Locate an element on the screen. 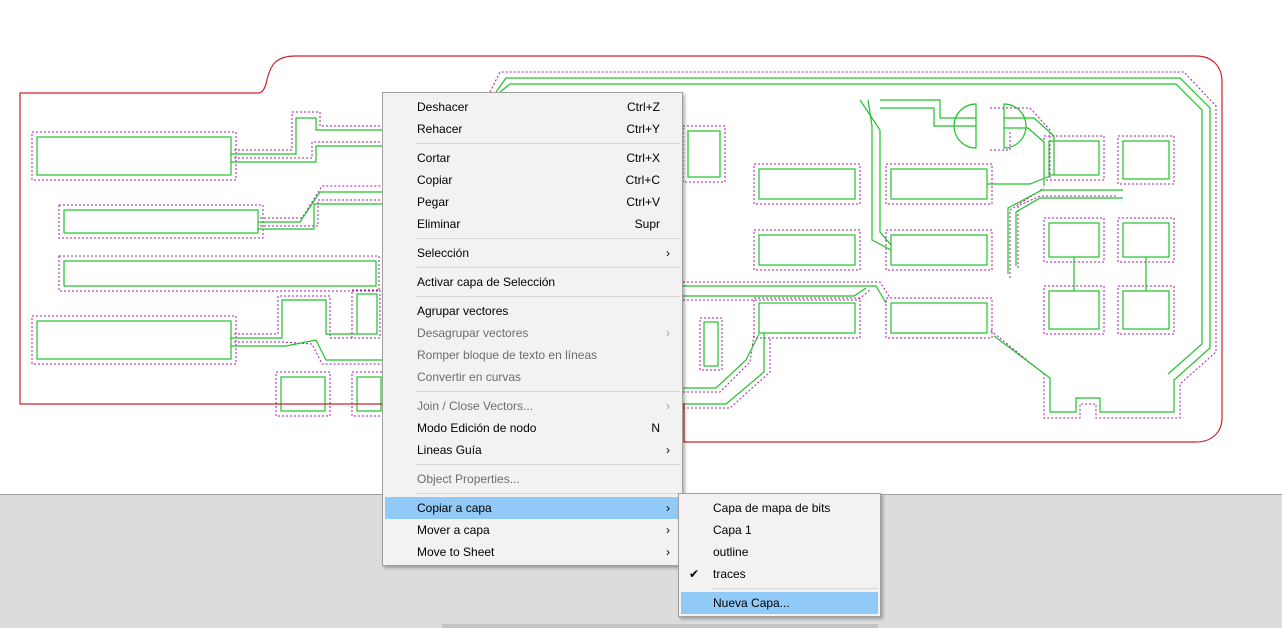  menu-item-guide-lines: Lineas Guía › is located at coordinates (532, 450).